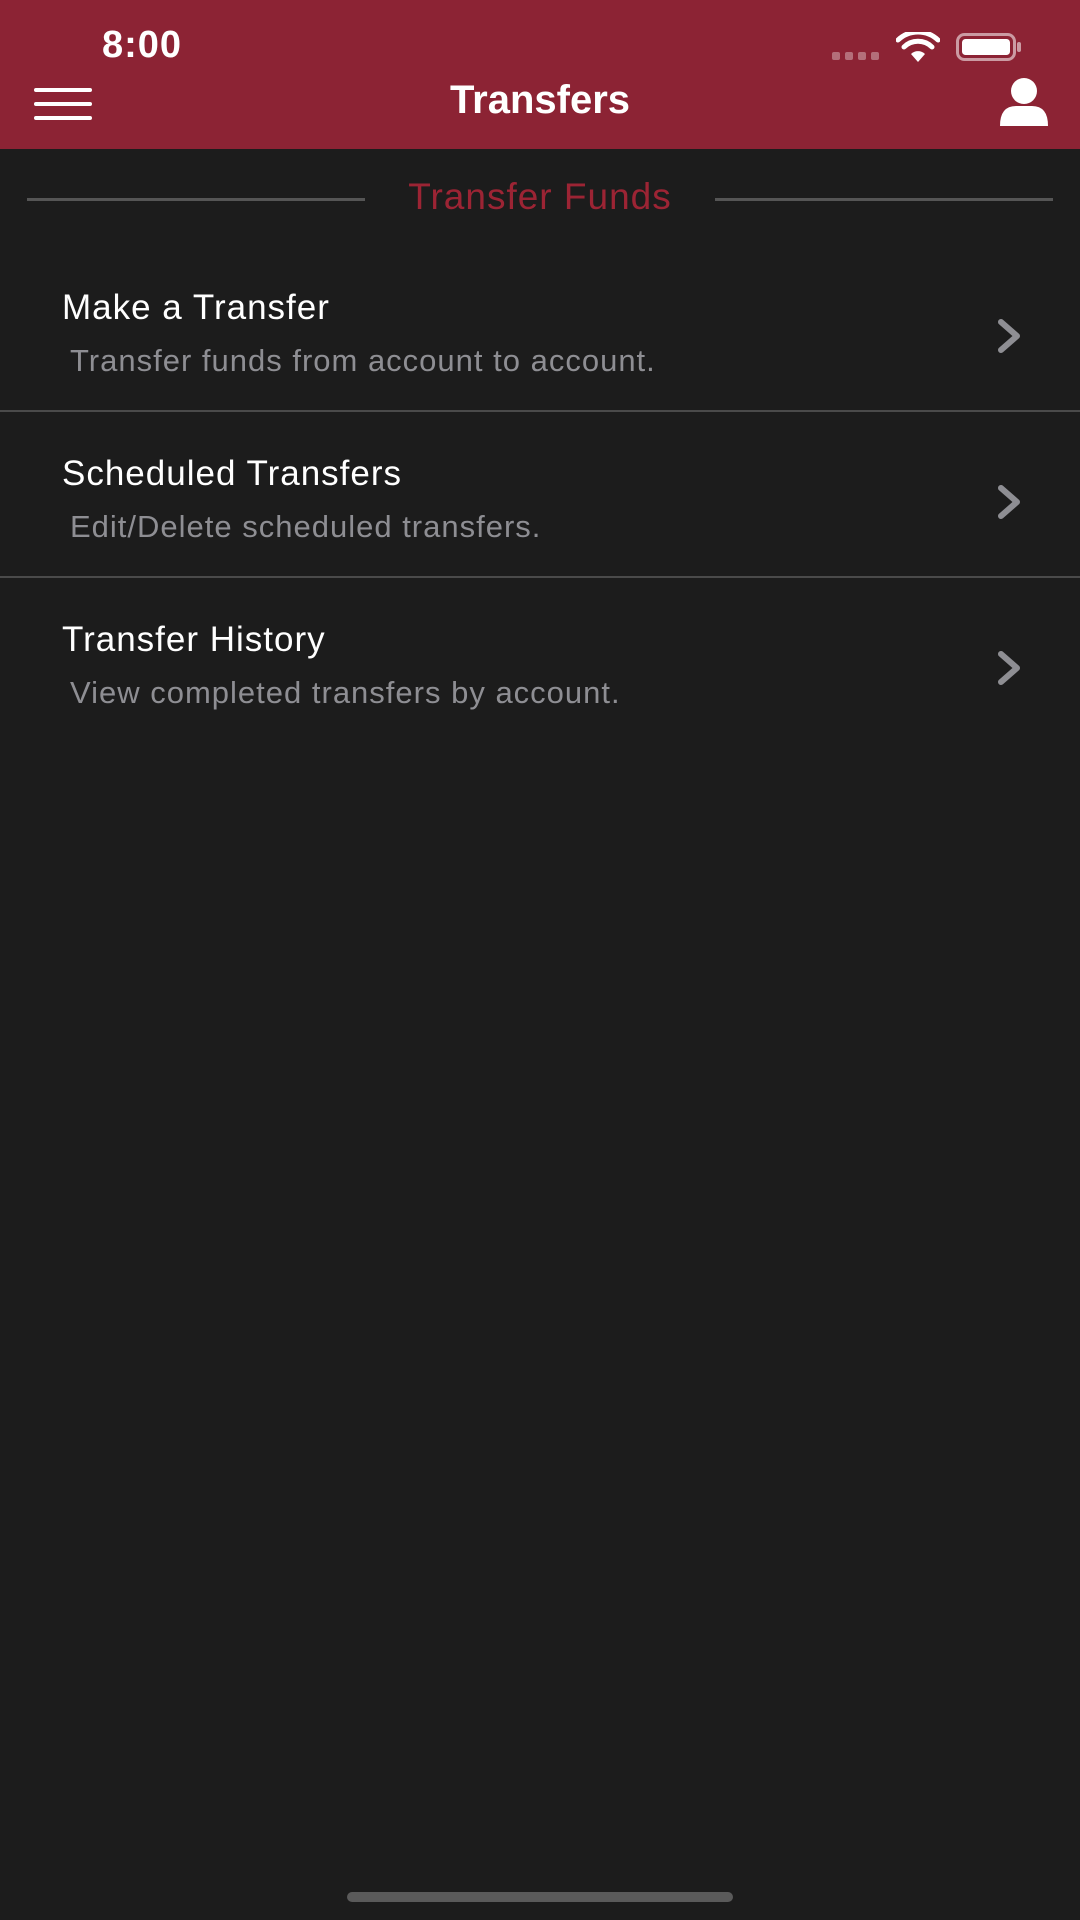  I want to click on page-title: Transfers, so click(540, 100).